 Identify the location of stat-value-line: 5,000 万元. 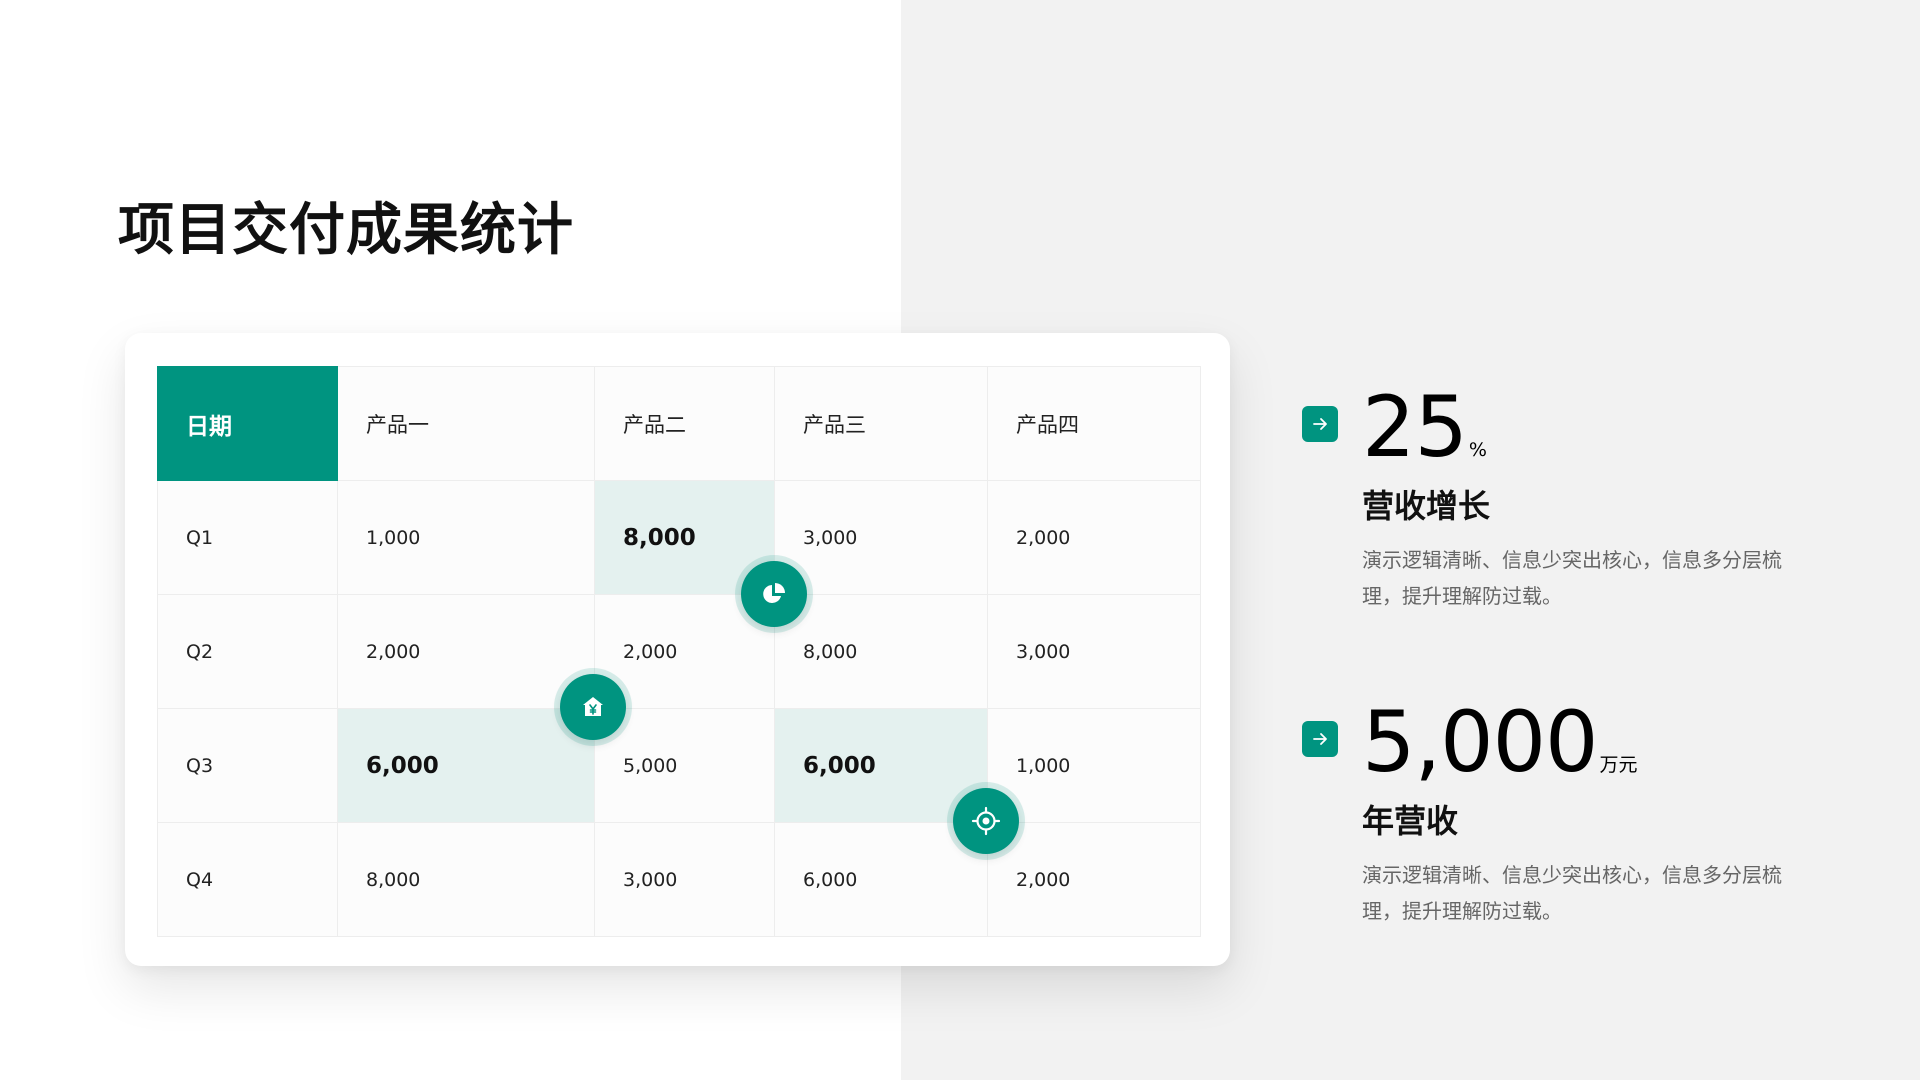
(1500, 742).